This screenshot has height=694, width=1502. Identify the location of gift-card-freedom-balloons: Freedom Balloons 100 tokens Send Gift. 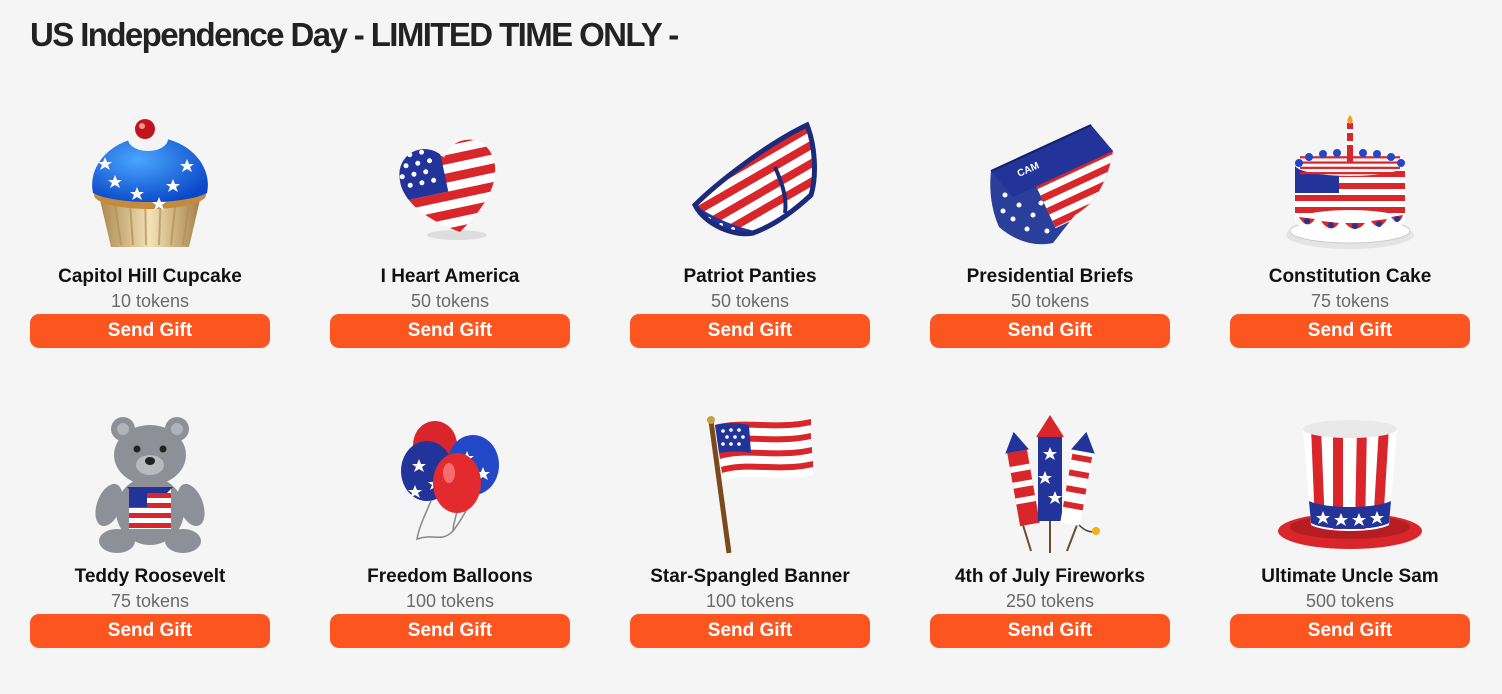
(450, 552).